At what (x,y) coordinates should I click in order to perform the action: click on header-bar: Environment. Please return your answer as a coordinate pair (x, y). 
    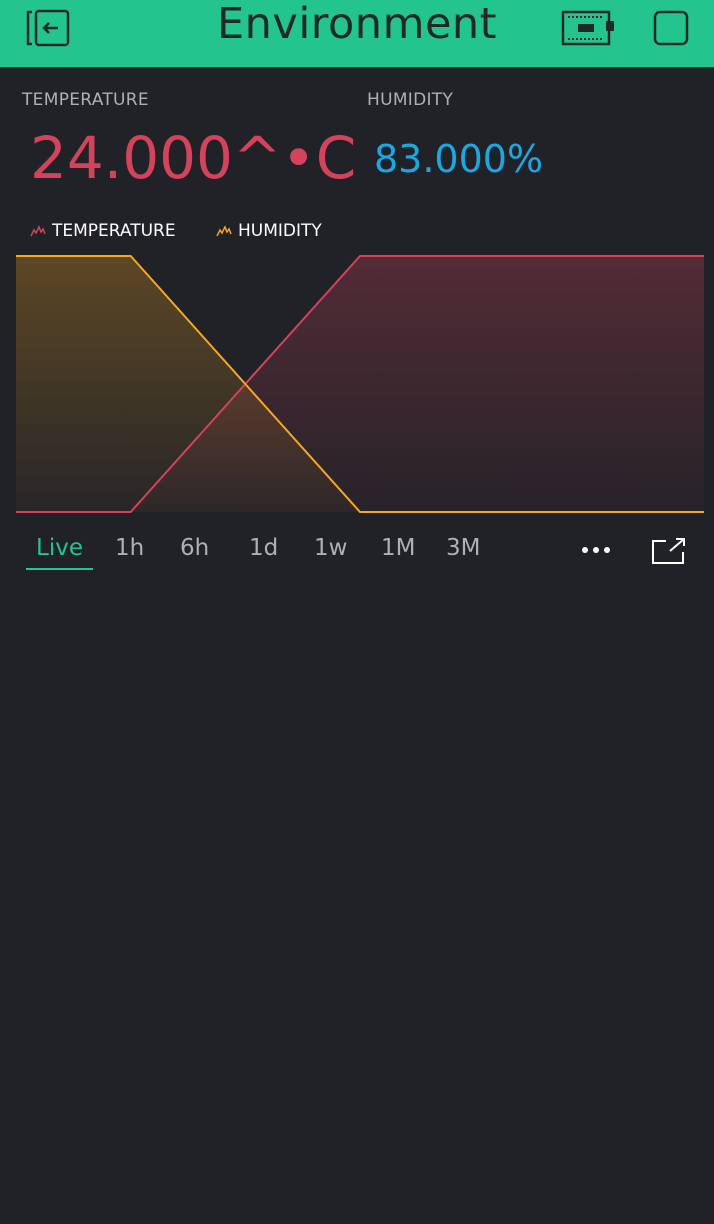
    Looking at the image, I should click on (357, 33).